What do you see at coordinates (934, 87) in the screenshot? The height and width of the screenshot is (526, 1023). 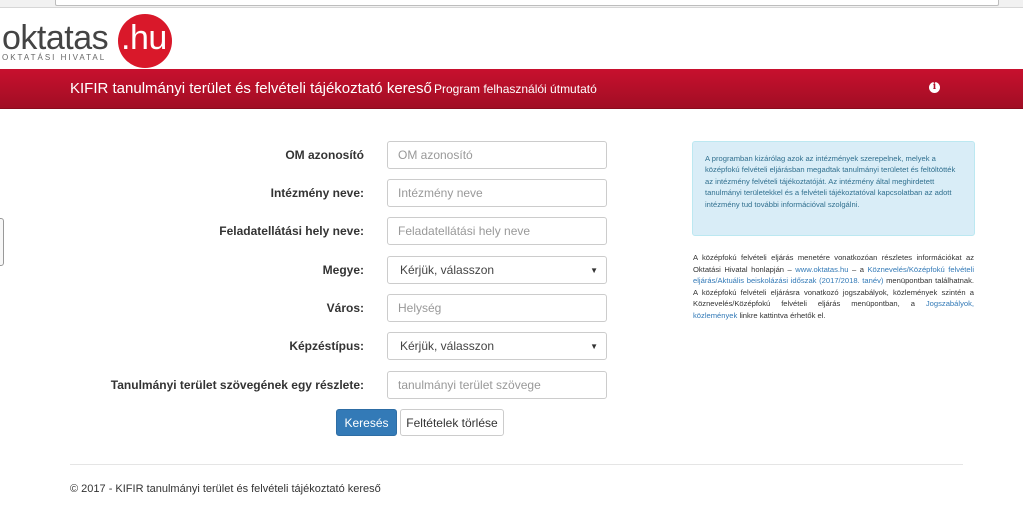 I see `info-icon: i` at bounding box center [934, 87].